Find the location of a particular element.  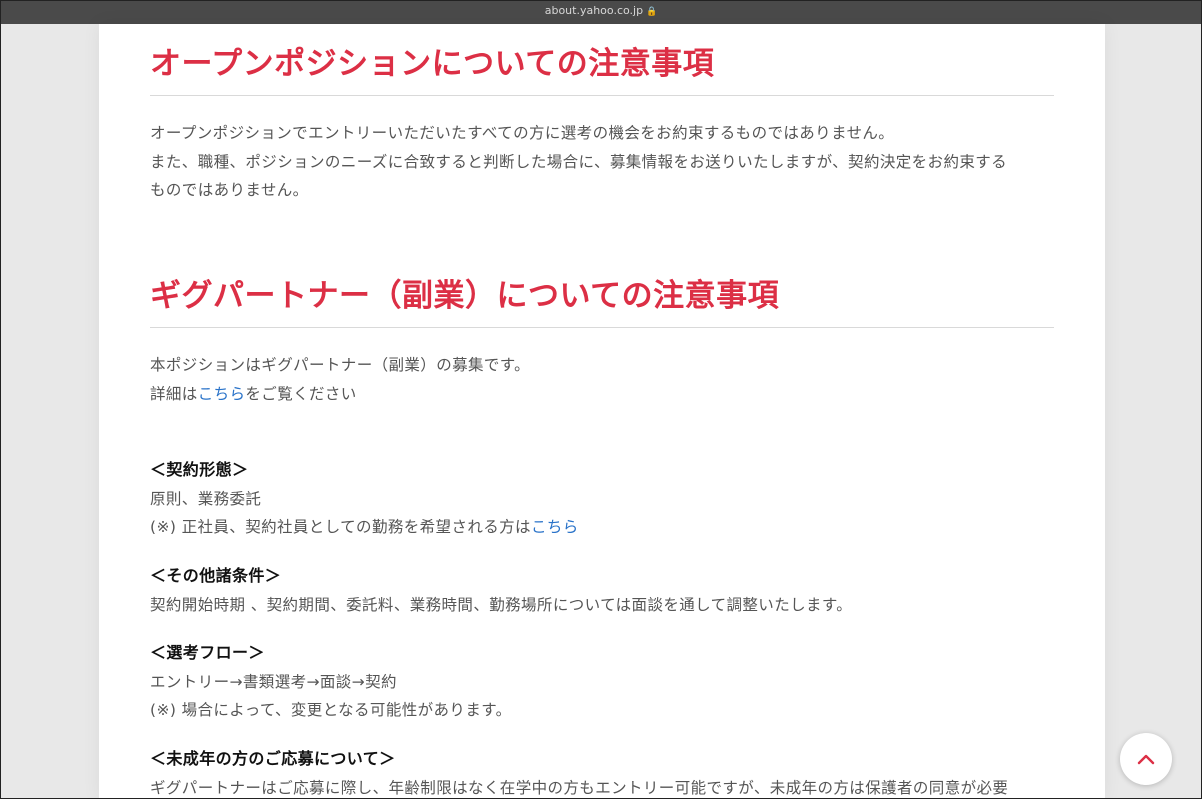

gig-partner-title: ギグパートナー（副業）についての注意事項 is located at coordinates (602, 299).